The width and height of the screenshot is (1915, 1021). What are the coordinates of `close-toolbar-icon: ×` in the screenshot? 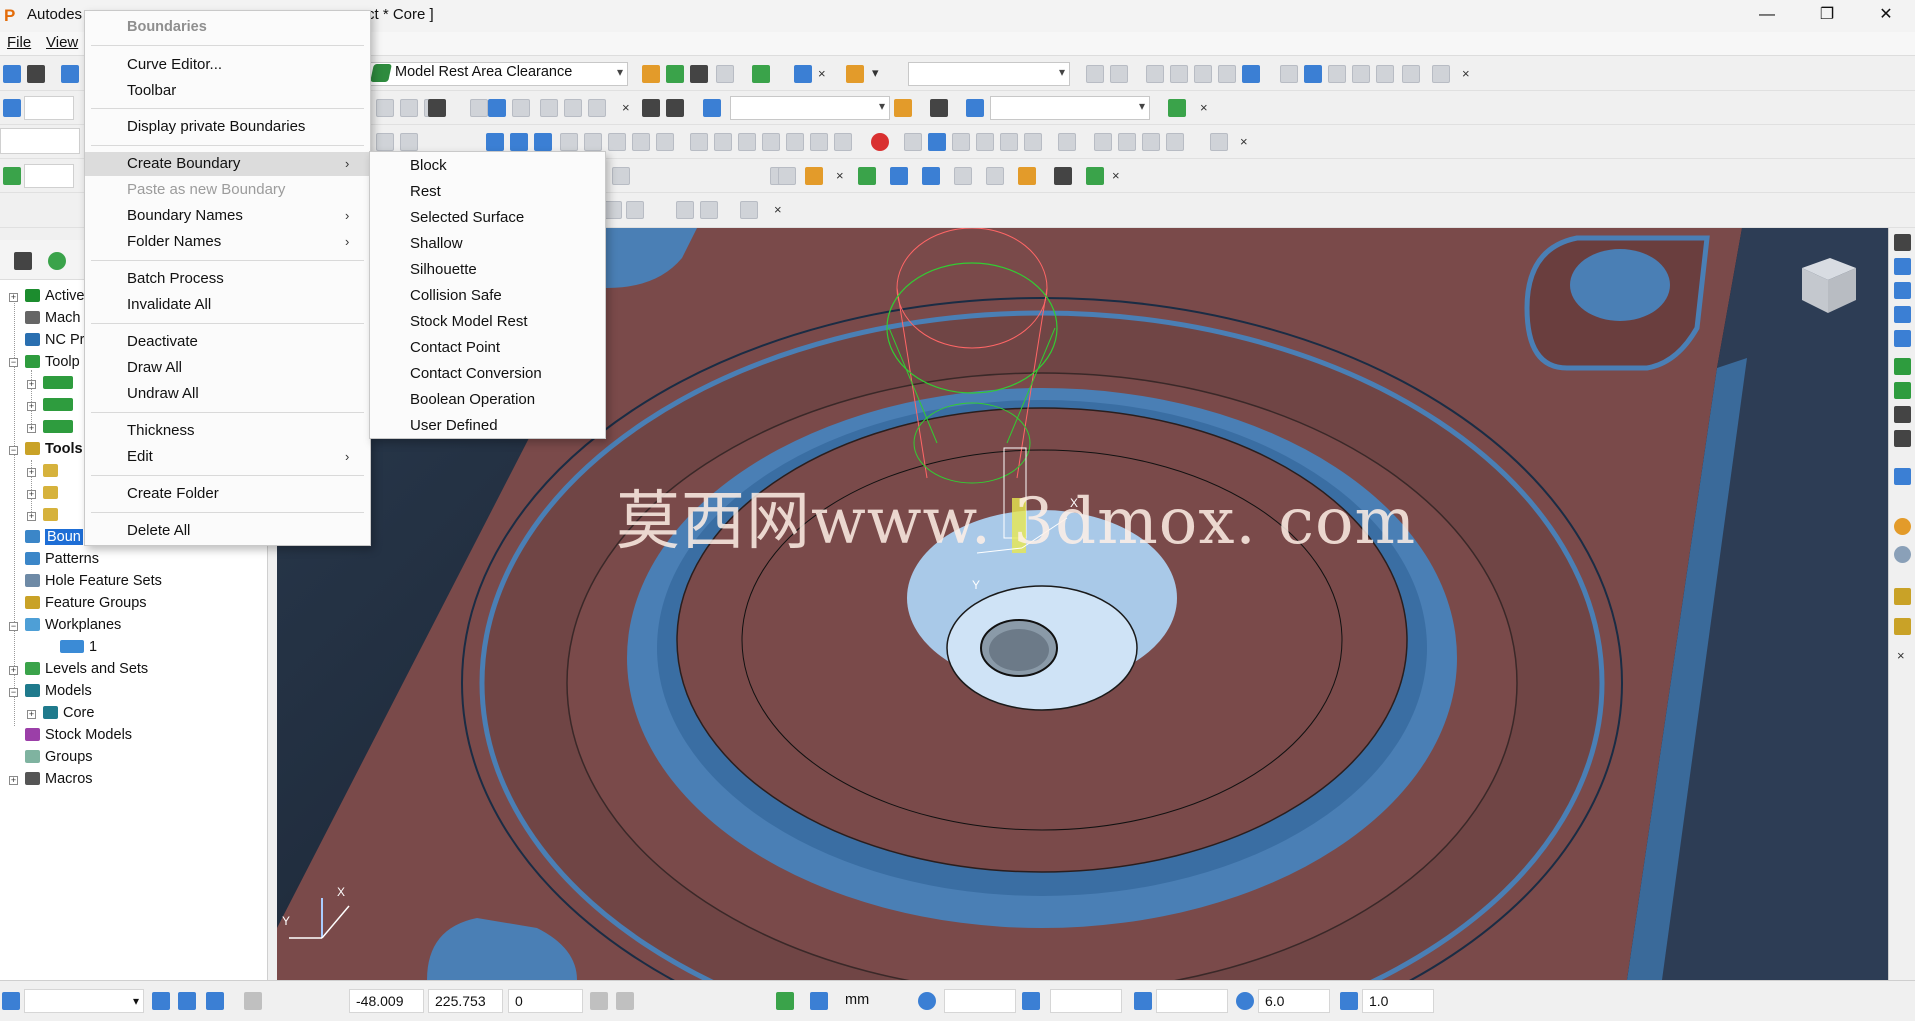 It's located at (1204, 107).